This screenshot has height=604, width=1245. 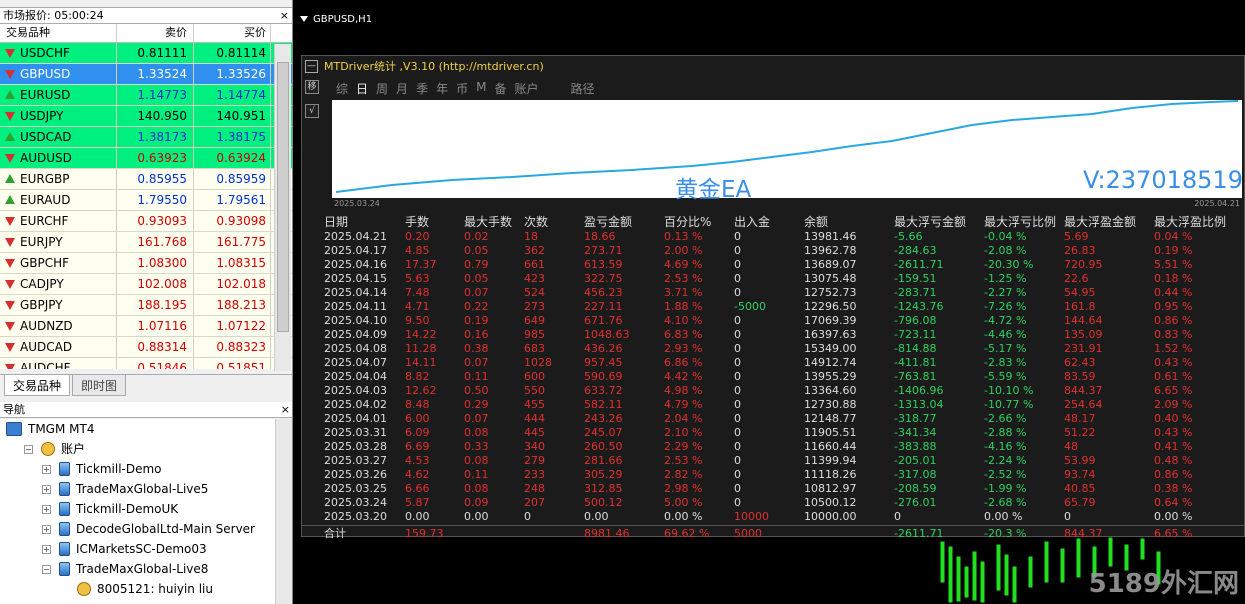 What do you see at coordinates (362, 88) in the screenshot?
I see `stats-tab: 日` at bounding box center [362, 88].